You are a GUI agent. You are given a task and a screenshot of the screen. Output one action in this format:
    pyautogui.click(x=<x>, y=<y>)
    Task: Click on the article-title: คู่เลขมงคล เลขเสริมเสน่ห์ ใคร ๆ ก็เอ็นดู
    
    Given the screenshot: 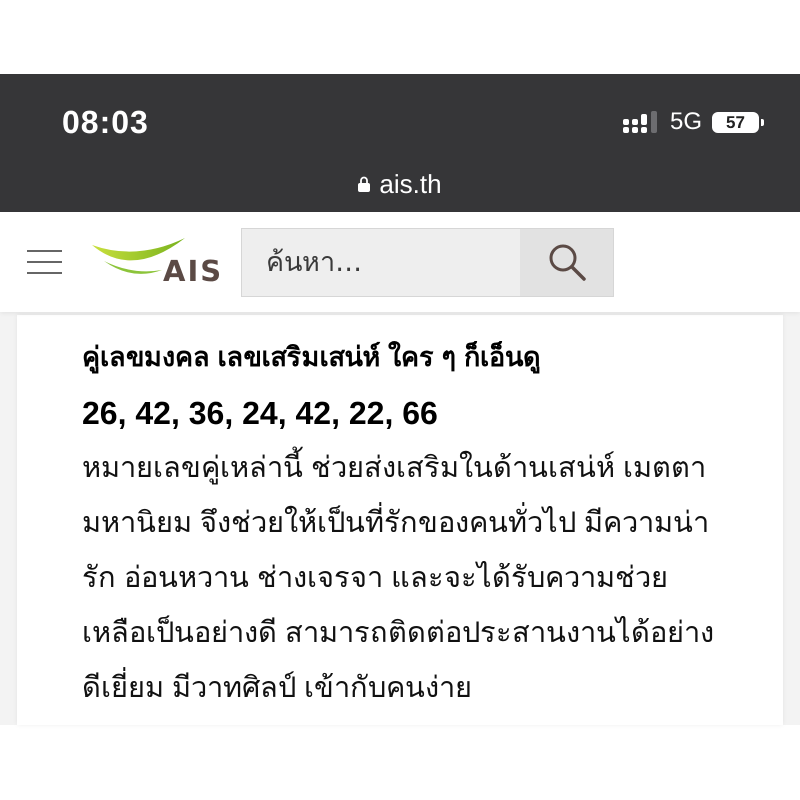 What is the action you would take?
    pyautogui.click(x=312, y=358)
    